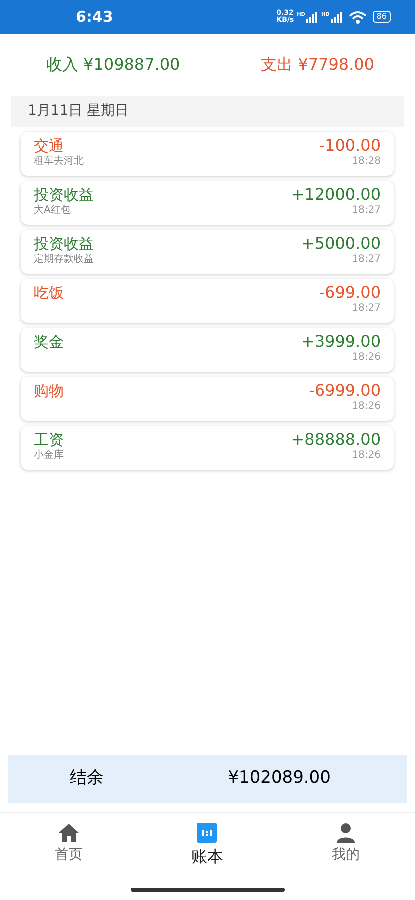 This screenshot has width=415, height=900. What do you see at coordinates (341, 244) in the screenshot?
I see `transaction-amount: +5000.00` at bounding box center [341, 244].